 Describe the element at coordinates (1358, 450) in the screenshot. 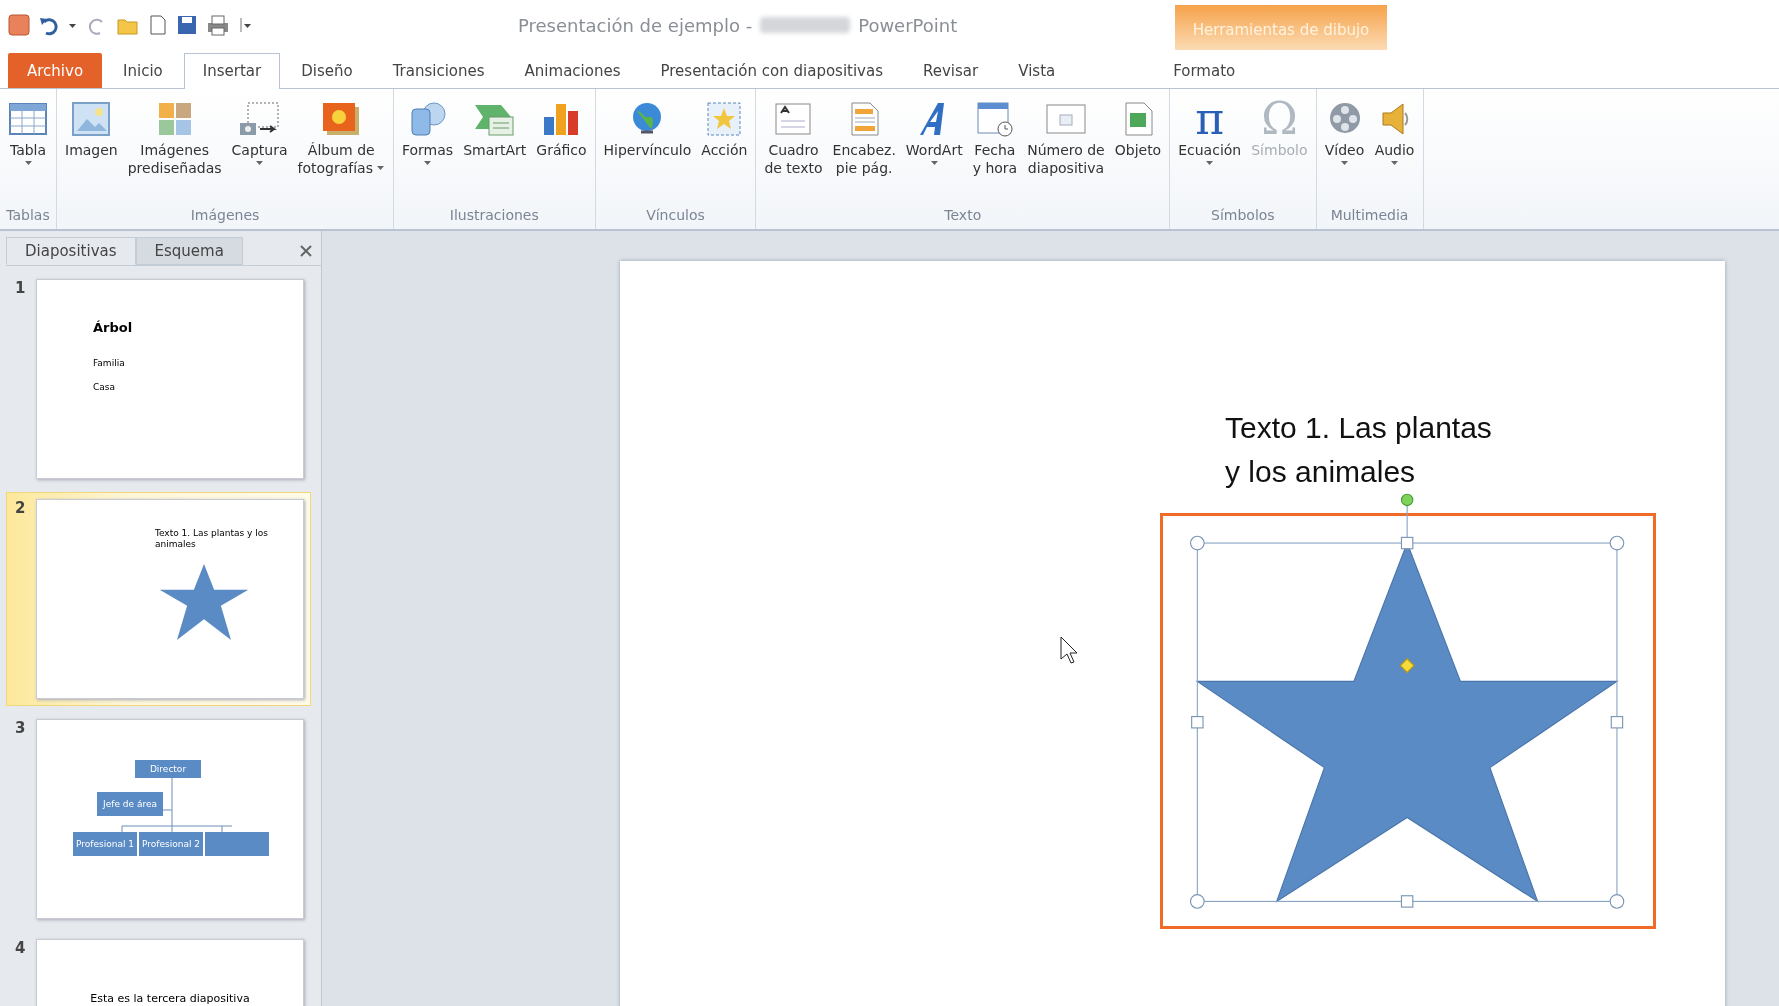

I see `slide-text: Texto 1. Las plantas y los animales` at that location.